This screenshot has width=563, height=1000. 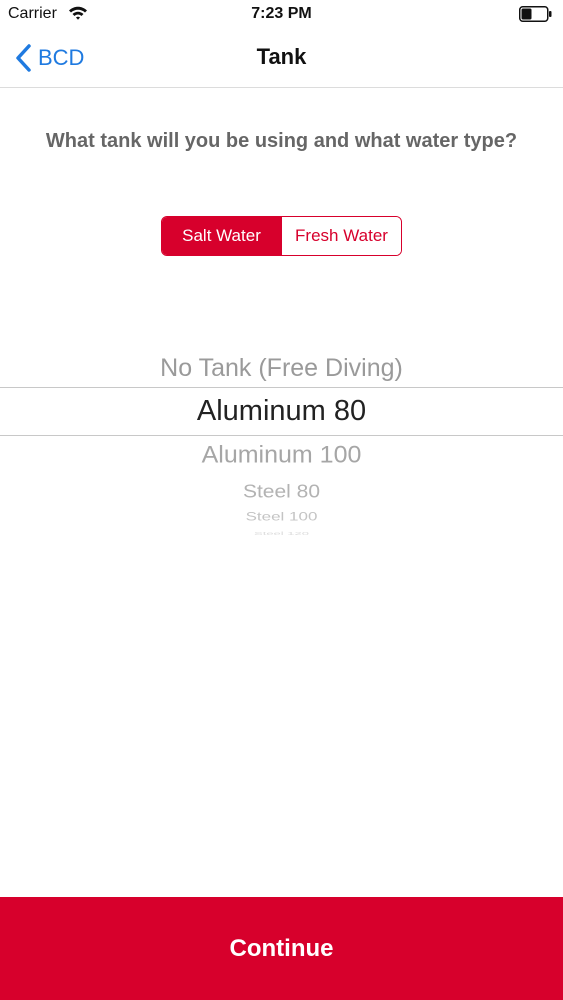 What do you see at coordinates (221, 236) in the screenshot?
I see `segment-salt-water: Salt Water` at bounding box center [221, 236].